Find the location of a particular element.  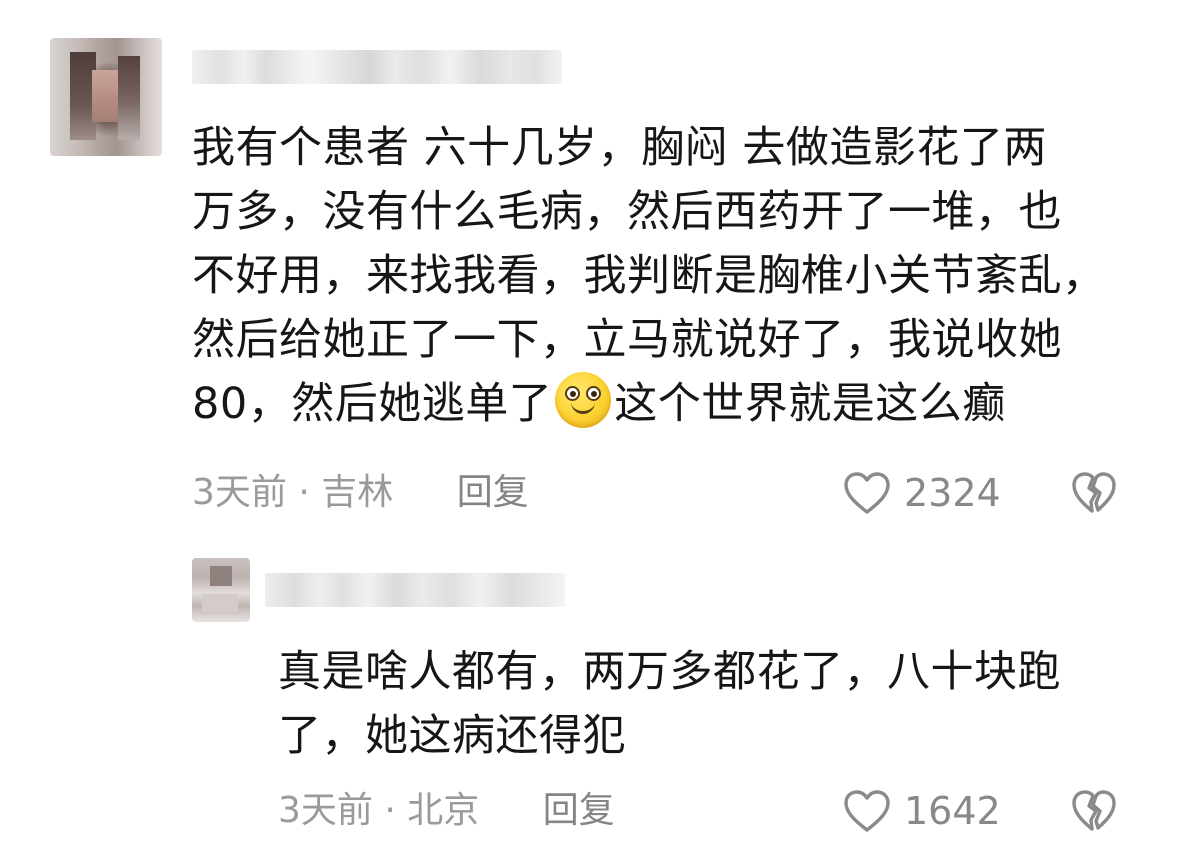

comment-text: 真是啥人都有，两万多都花了，八十块跑 了，她这病还得犯 is located at coordinates (708, 704).